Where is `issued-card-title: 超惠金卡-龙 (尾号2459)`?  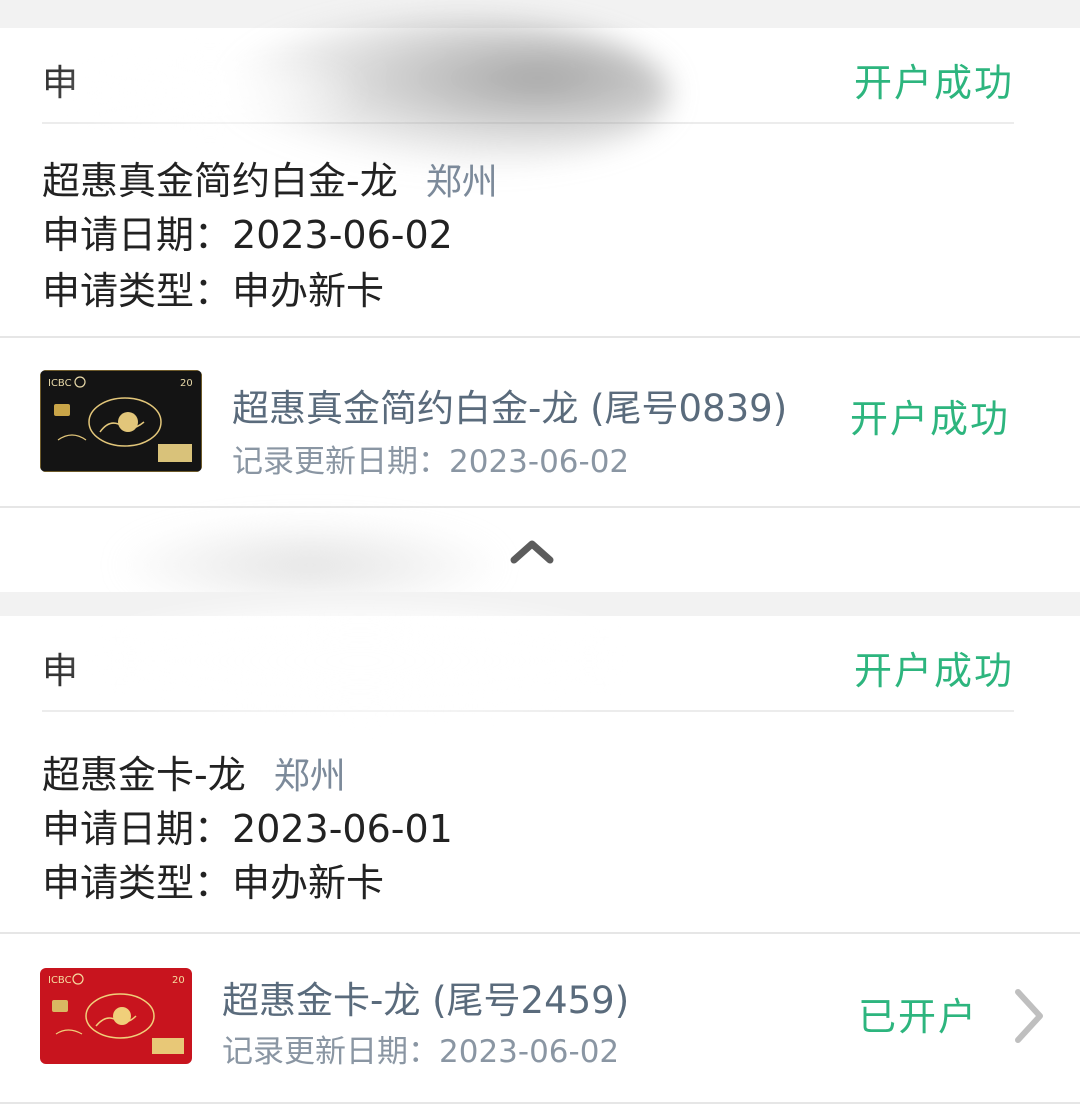 issued-card-title: 超惠金卡-龙 (尾号2459) is located at coordinates (426, 1000).